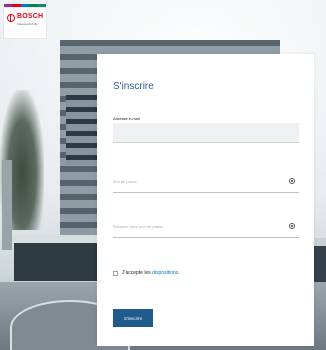 The image size is (326, 350). What do you see at coordinates (30, 16) in the screenshot?
I see `logo-wordmark: BOSCH` at bounding box center [30, 16].